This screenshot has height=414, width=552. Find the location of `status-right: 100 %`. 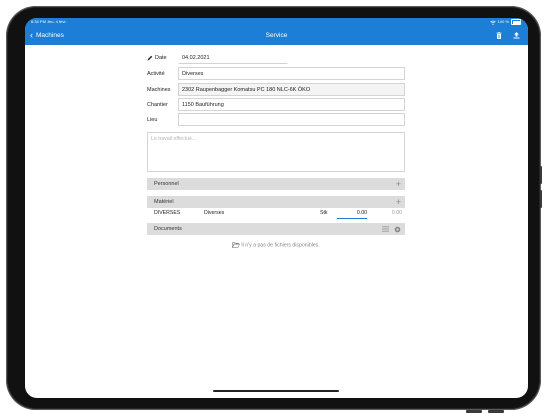

status-right: 100 % is located at coordinates (505, 22).